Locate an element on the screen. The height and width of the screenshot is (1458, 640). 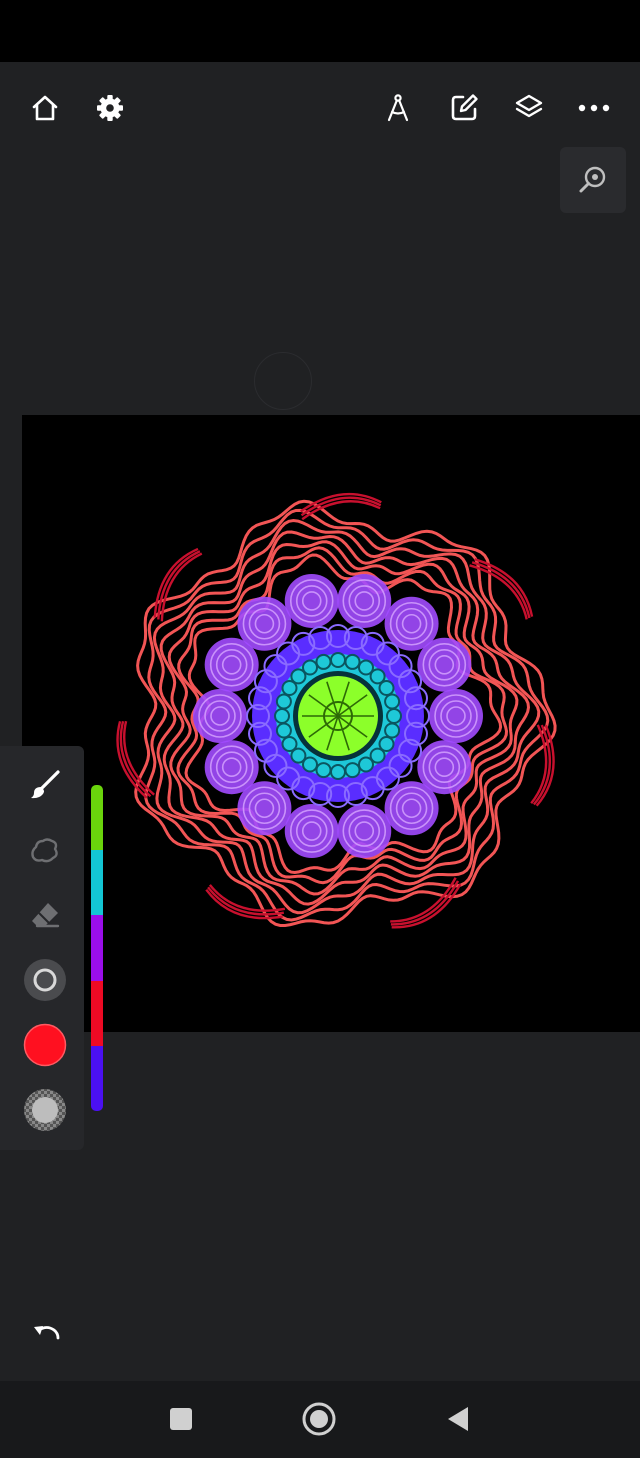
edit-icon is located at coordinates (464, 107).